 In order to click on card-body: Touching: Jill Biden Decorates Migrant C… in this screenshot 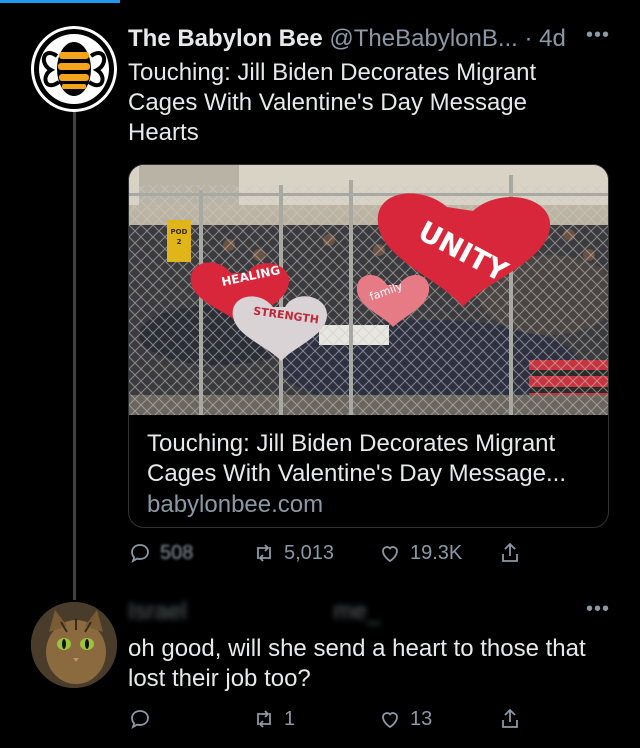, I will do `click(368, 471)`.